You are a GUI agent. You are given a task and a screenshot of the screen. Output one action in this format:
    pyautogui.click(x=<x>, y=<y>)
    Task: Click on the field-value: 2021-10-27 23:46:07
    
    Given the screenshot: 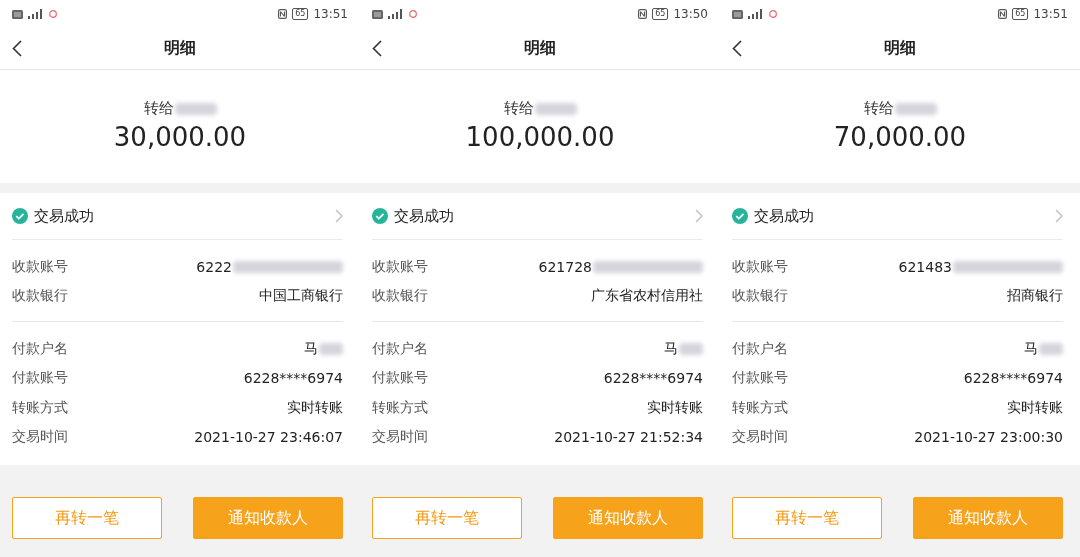 What is the action you would take?
    pyautogui.click(x=268, y=437)
    